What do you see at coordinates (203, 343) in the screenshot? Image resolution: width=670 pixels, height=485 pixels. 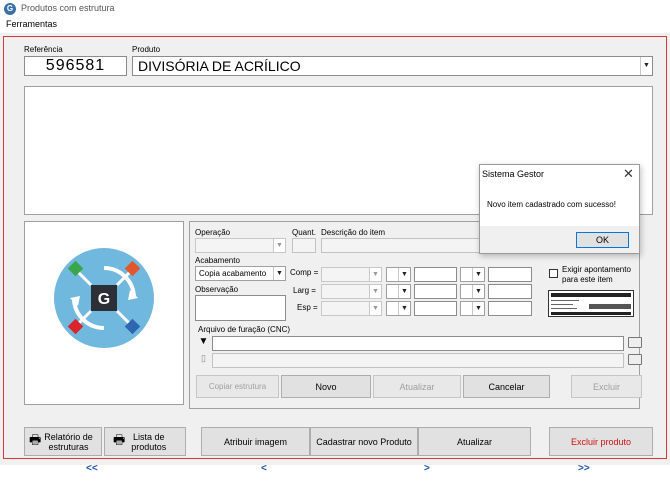 I see `drill-icon: ▼` at bounding box center [203, 343].